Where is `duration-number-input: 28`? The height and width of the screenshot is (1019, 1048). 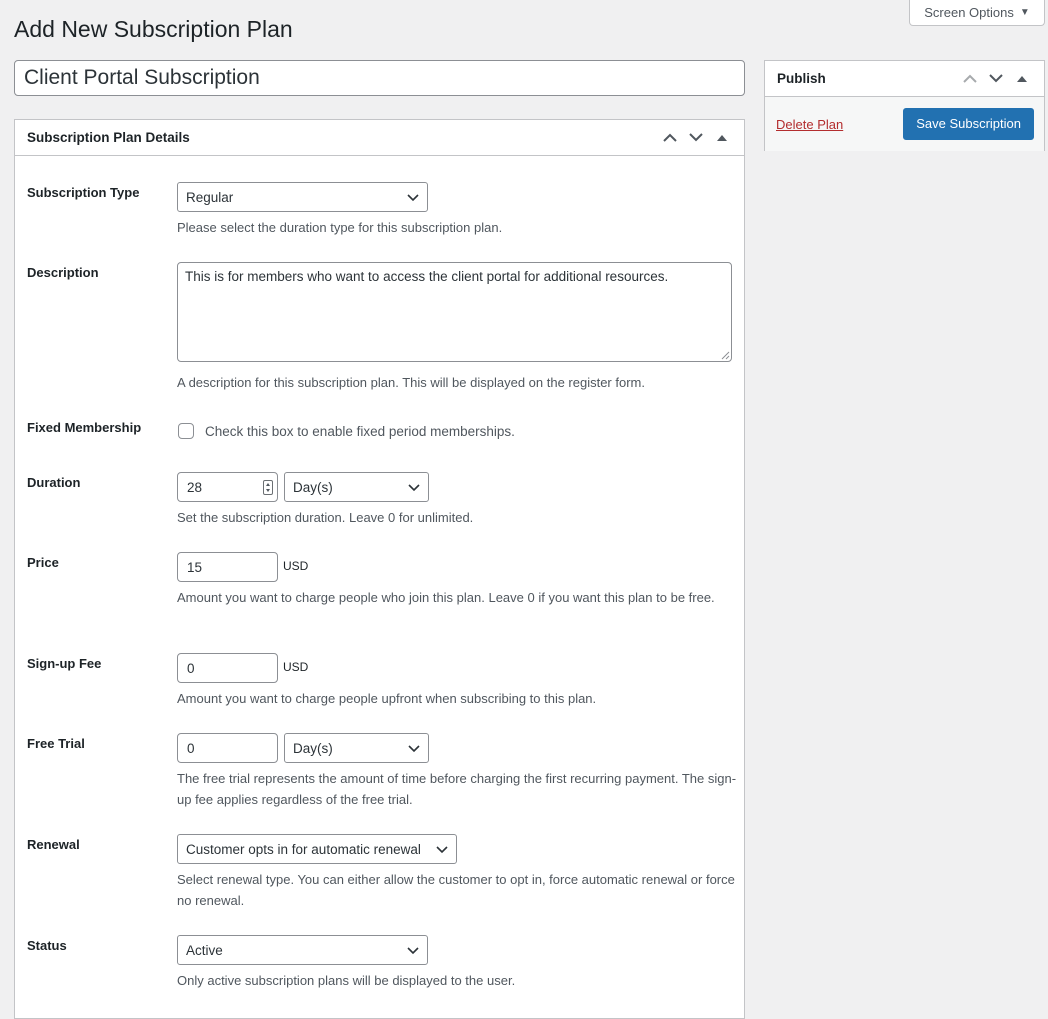
duration-number-input: 28 is located at coordinates (227, 487).